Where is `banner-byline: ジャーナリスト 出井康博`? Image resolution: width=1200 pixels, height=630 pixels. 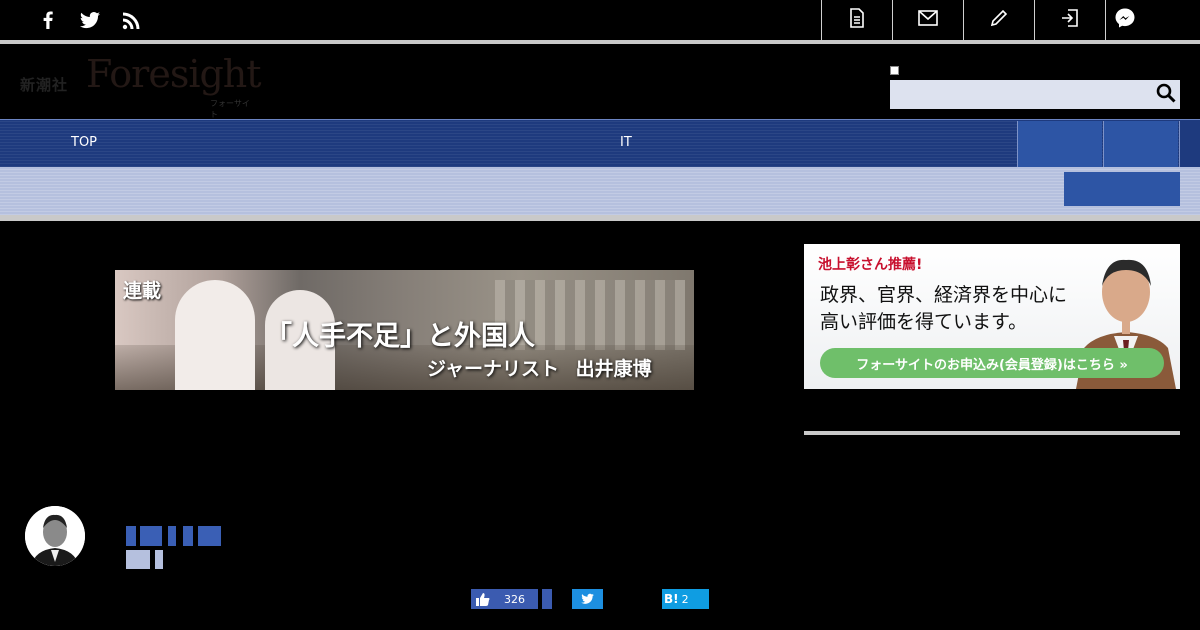 banner-byline: ジャーナリスト 出井康博 is located at coordinates (539, 369).